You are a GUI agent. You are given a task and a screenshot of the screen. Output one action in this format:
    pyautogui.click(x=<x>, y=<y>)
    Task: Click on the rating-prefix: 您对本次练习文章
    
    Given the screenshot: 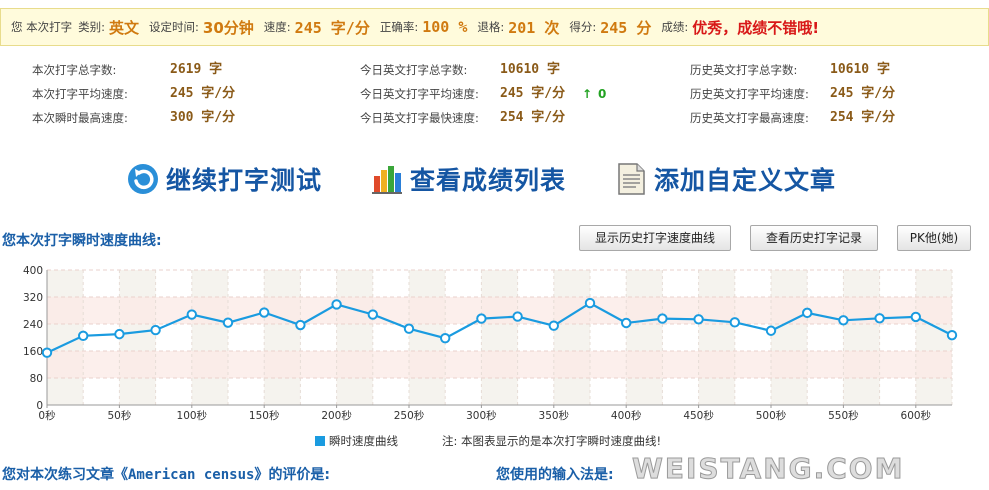 What is the action you would take?
    pyautogui.click(x=58, y=475)
    